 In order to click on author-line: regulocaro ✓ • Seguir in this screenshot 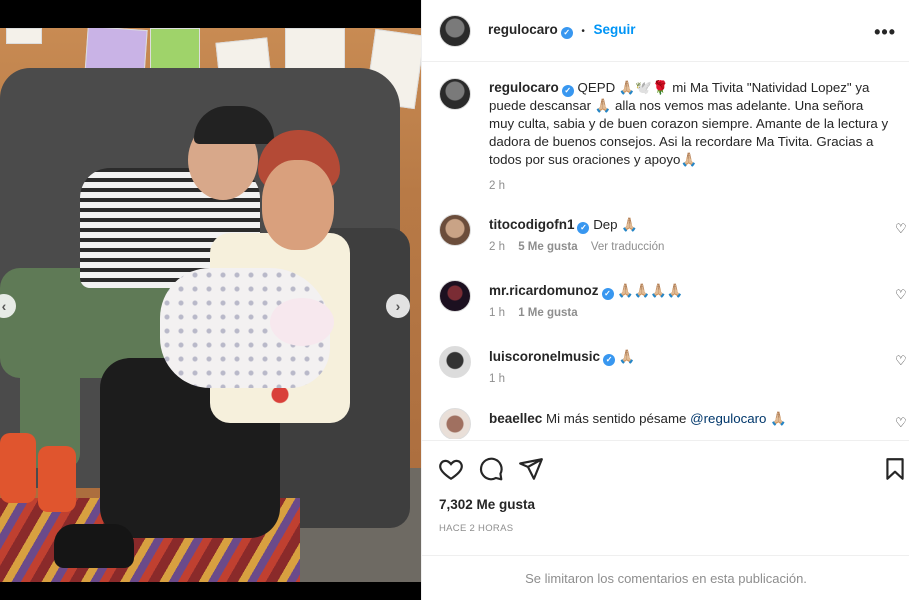, I will do `click(562, 30)`.